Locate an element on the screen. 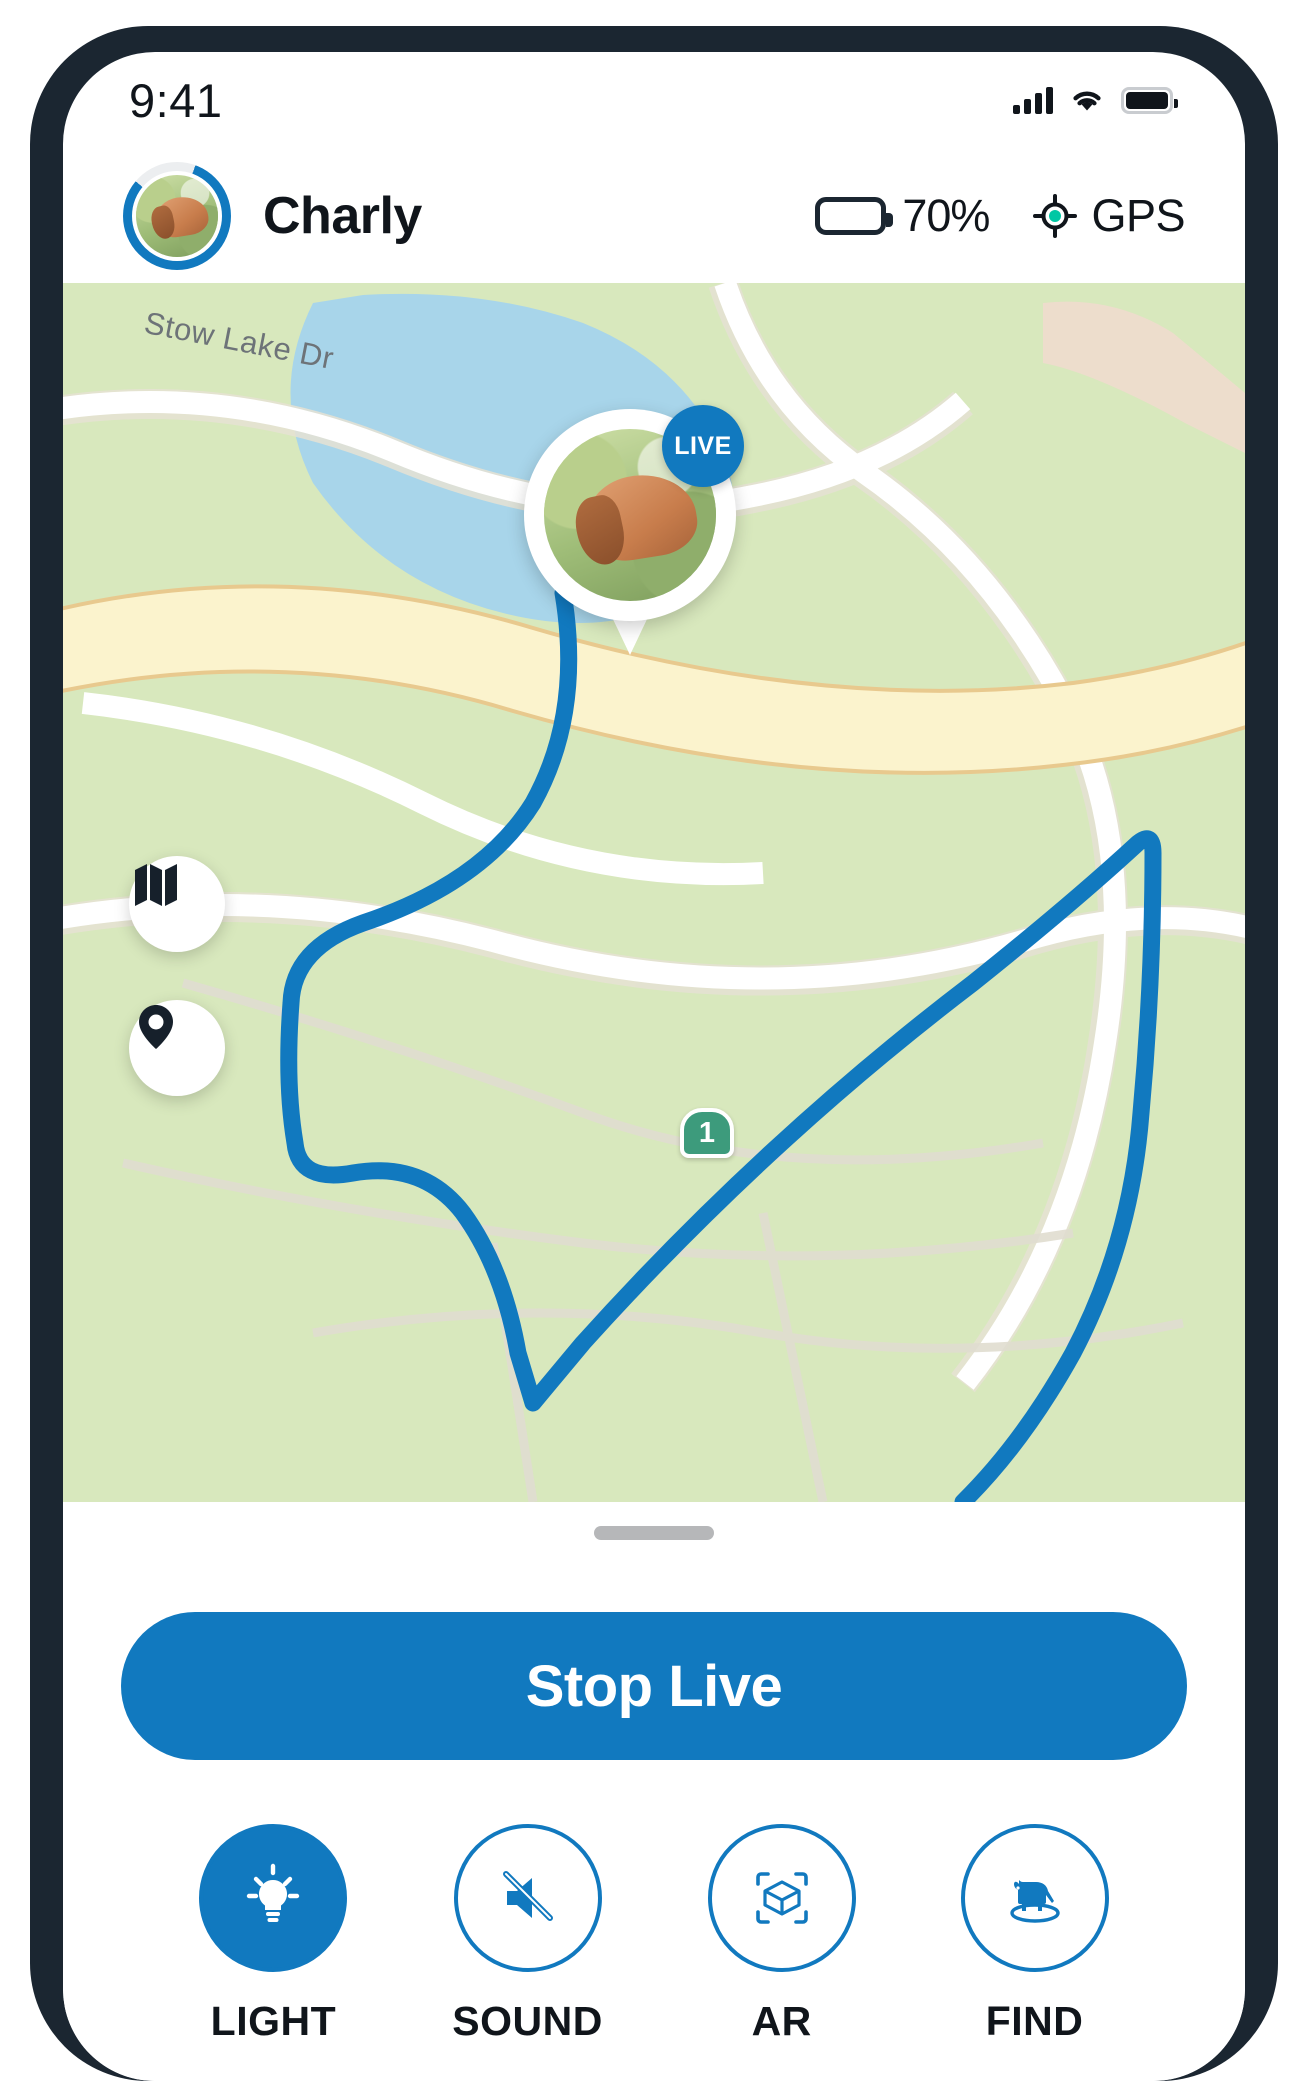 Image resolution: width=1308 pixels, height=2081 pixels. action-light: LIGHT is located at coordinates (273, 1934).